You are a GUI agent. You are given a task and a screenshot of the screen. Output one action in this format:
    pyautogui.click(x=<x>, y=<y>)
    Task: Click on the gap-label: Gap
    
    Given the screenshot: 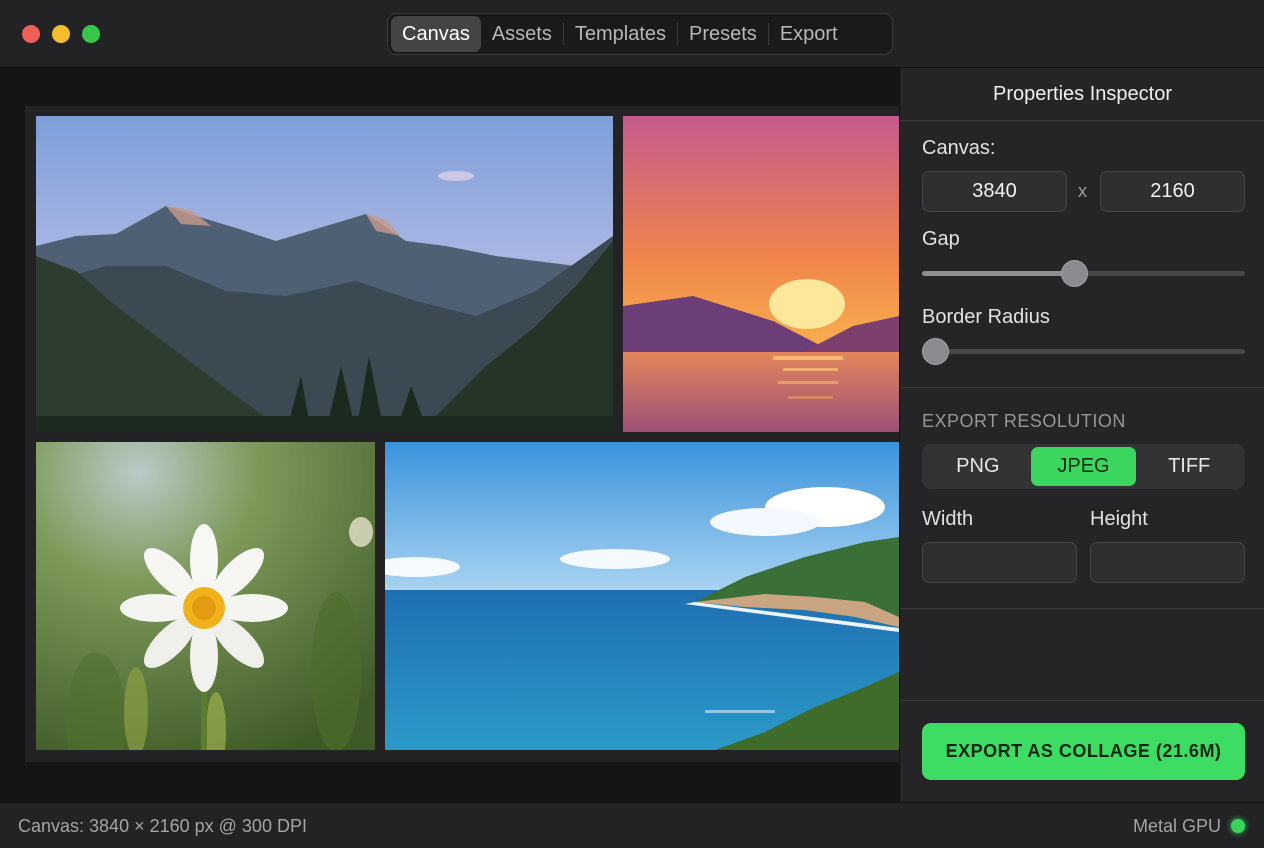 What is the action you would take?
    pyautogui.click(x=941, y=239)
    